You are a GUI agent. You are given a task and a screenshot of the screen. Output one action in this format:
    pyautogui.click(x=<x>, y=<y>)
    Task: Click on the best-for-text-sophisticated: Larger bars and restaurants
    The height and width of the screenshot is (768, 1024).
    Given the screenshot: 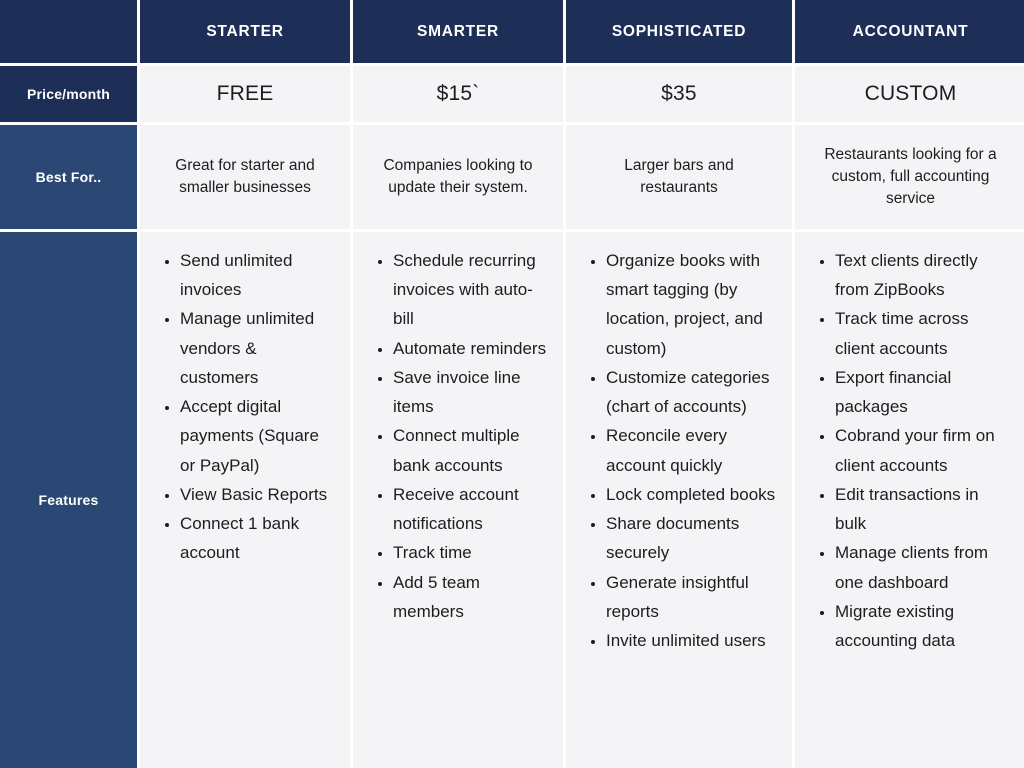 What is the action you would take?
    pyautogui.click(x=679, y=176)
    